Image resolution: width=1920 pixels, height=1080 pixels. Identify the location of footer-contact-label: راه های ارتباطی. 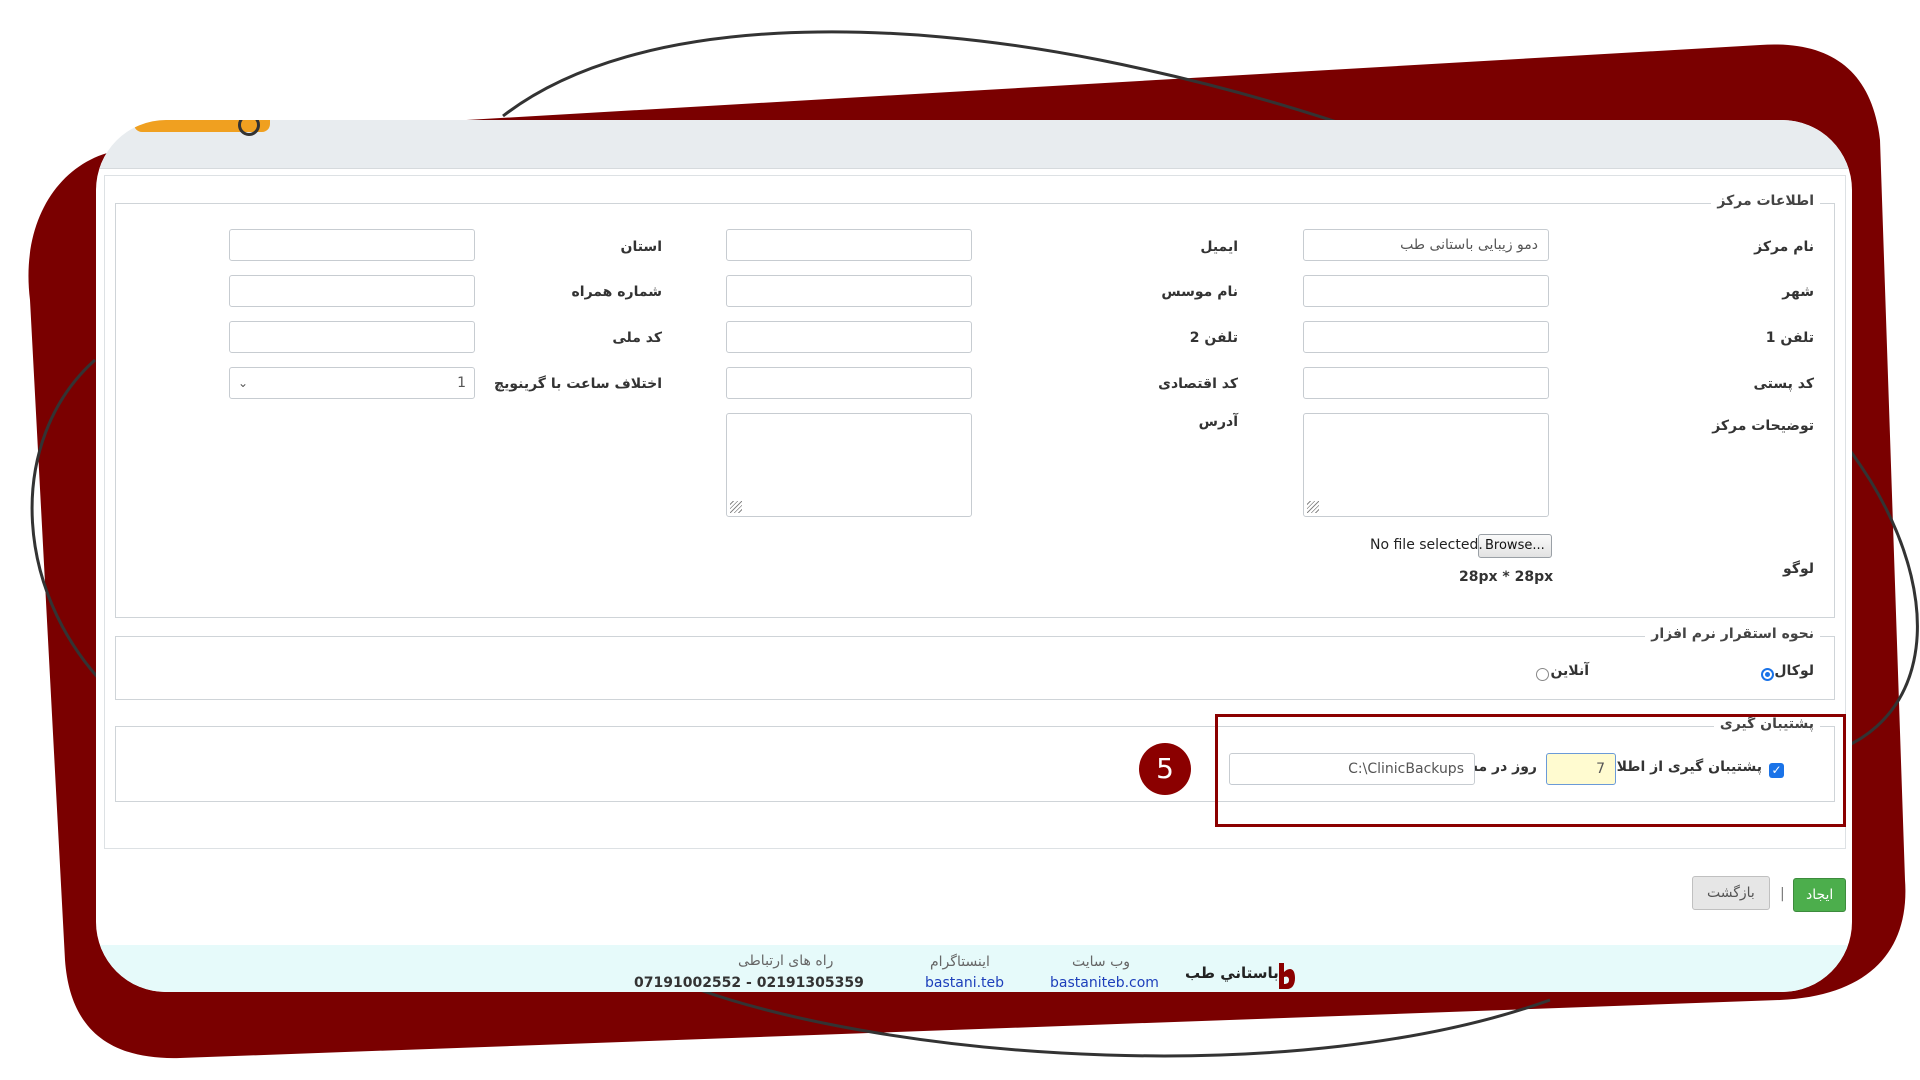
(786, 961).